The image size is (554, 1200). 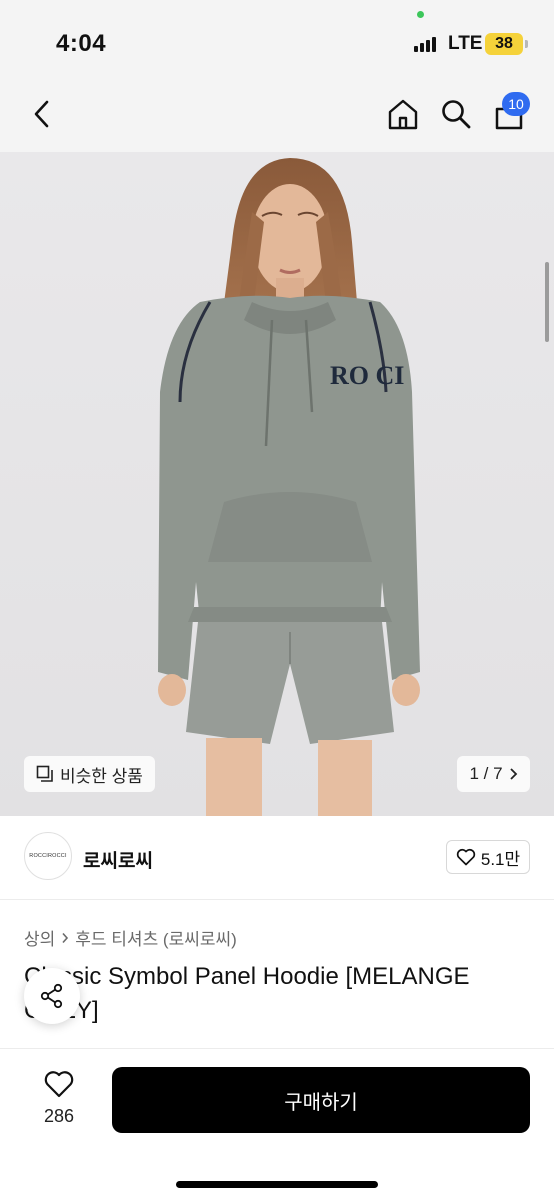 I want to click on similar-icon, so click(x=44, y=773).